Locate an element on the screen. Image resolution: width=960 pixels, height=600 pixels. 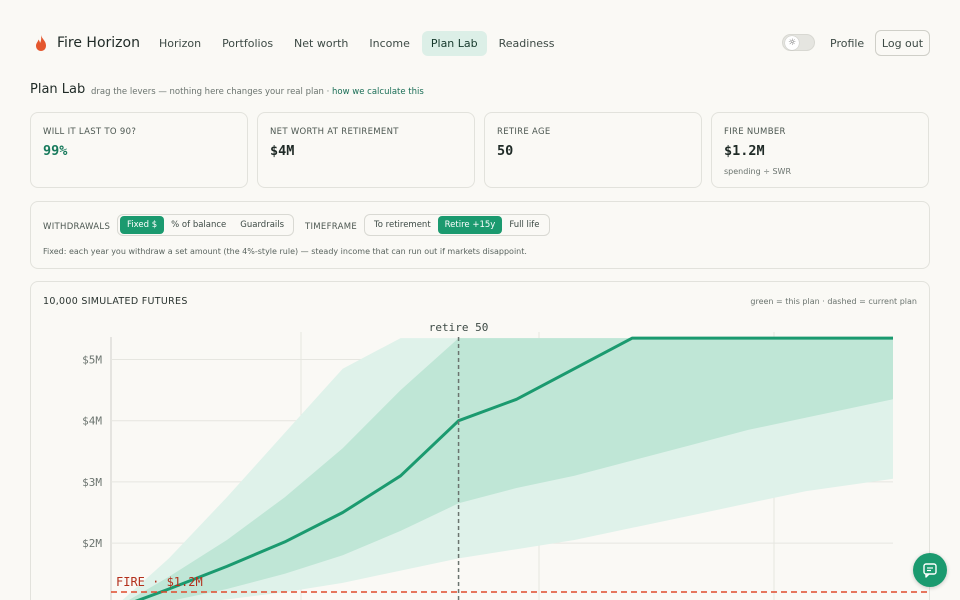
profile-link: Profile is located at coordinates (847, 43).